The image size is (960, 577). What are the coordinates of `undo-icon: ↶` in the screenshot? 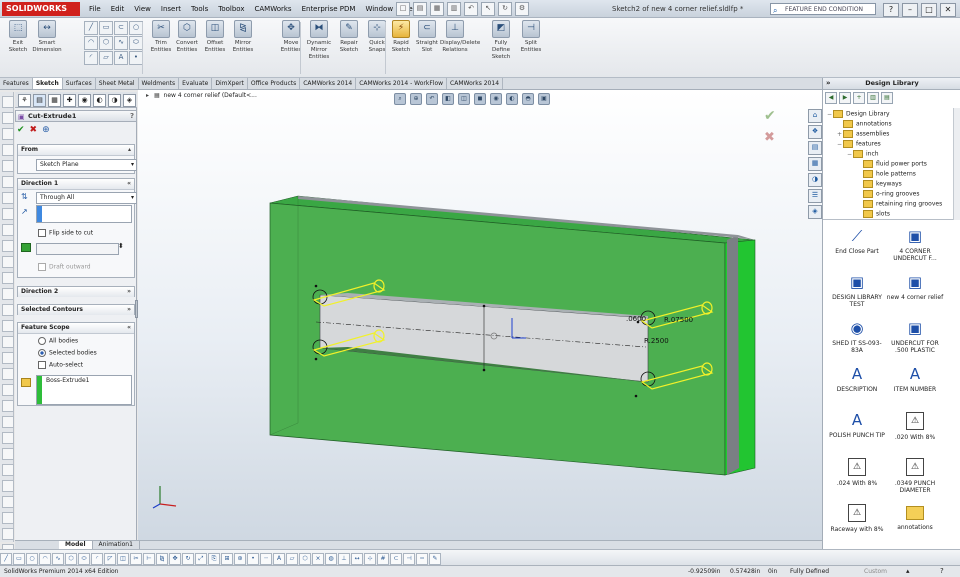 It's located at (471, 9).